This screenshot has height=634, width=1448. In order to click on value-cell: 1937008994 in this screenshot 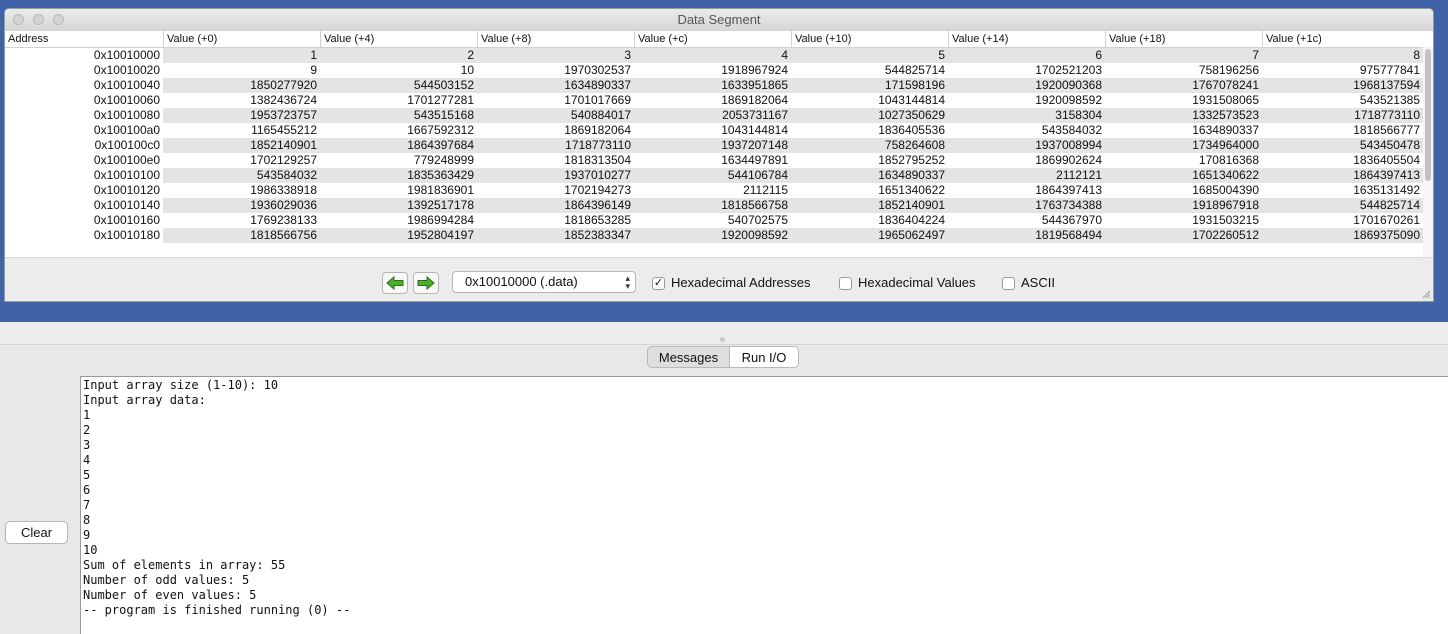, I will do `click(1026, 145)`.